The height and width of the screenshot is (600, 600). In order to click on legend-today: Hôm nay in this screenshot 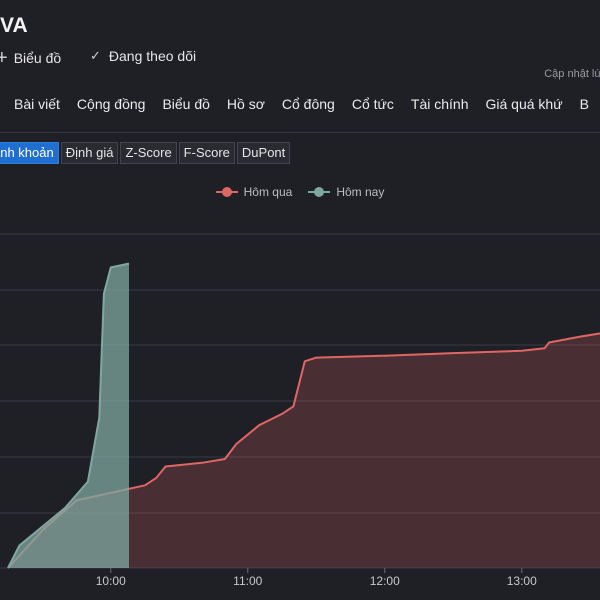, I will do `click(346, 192)`.